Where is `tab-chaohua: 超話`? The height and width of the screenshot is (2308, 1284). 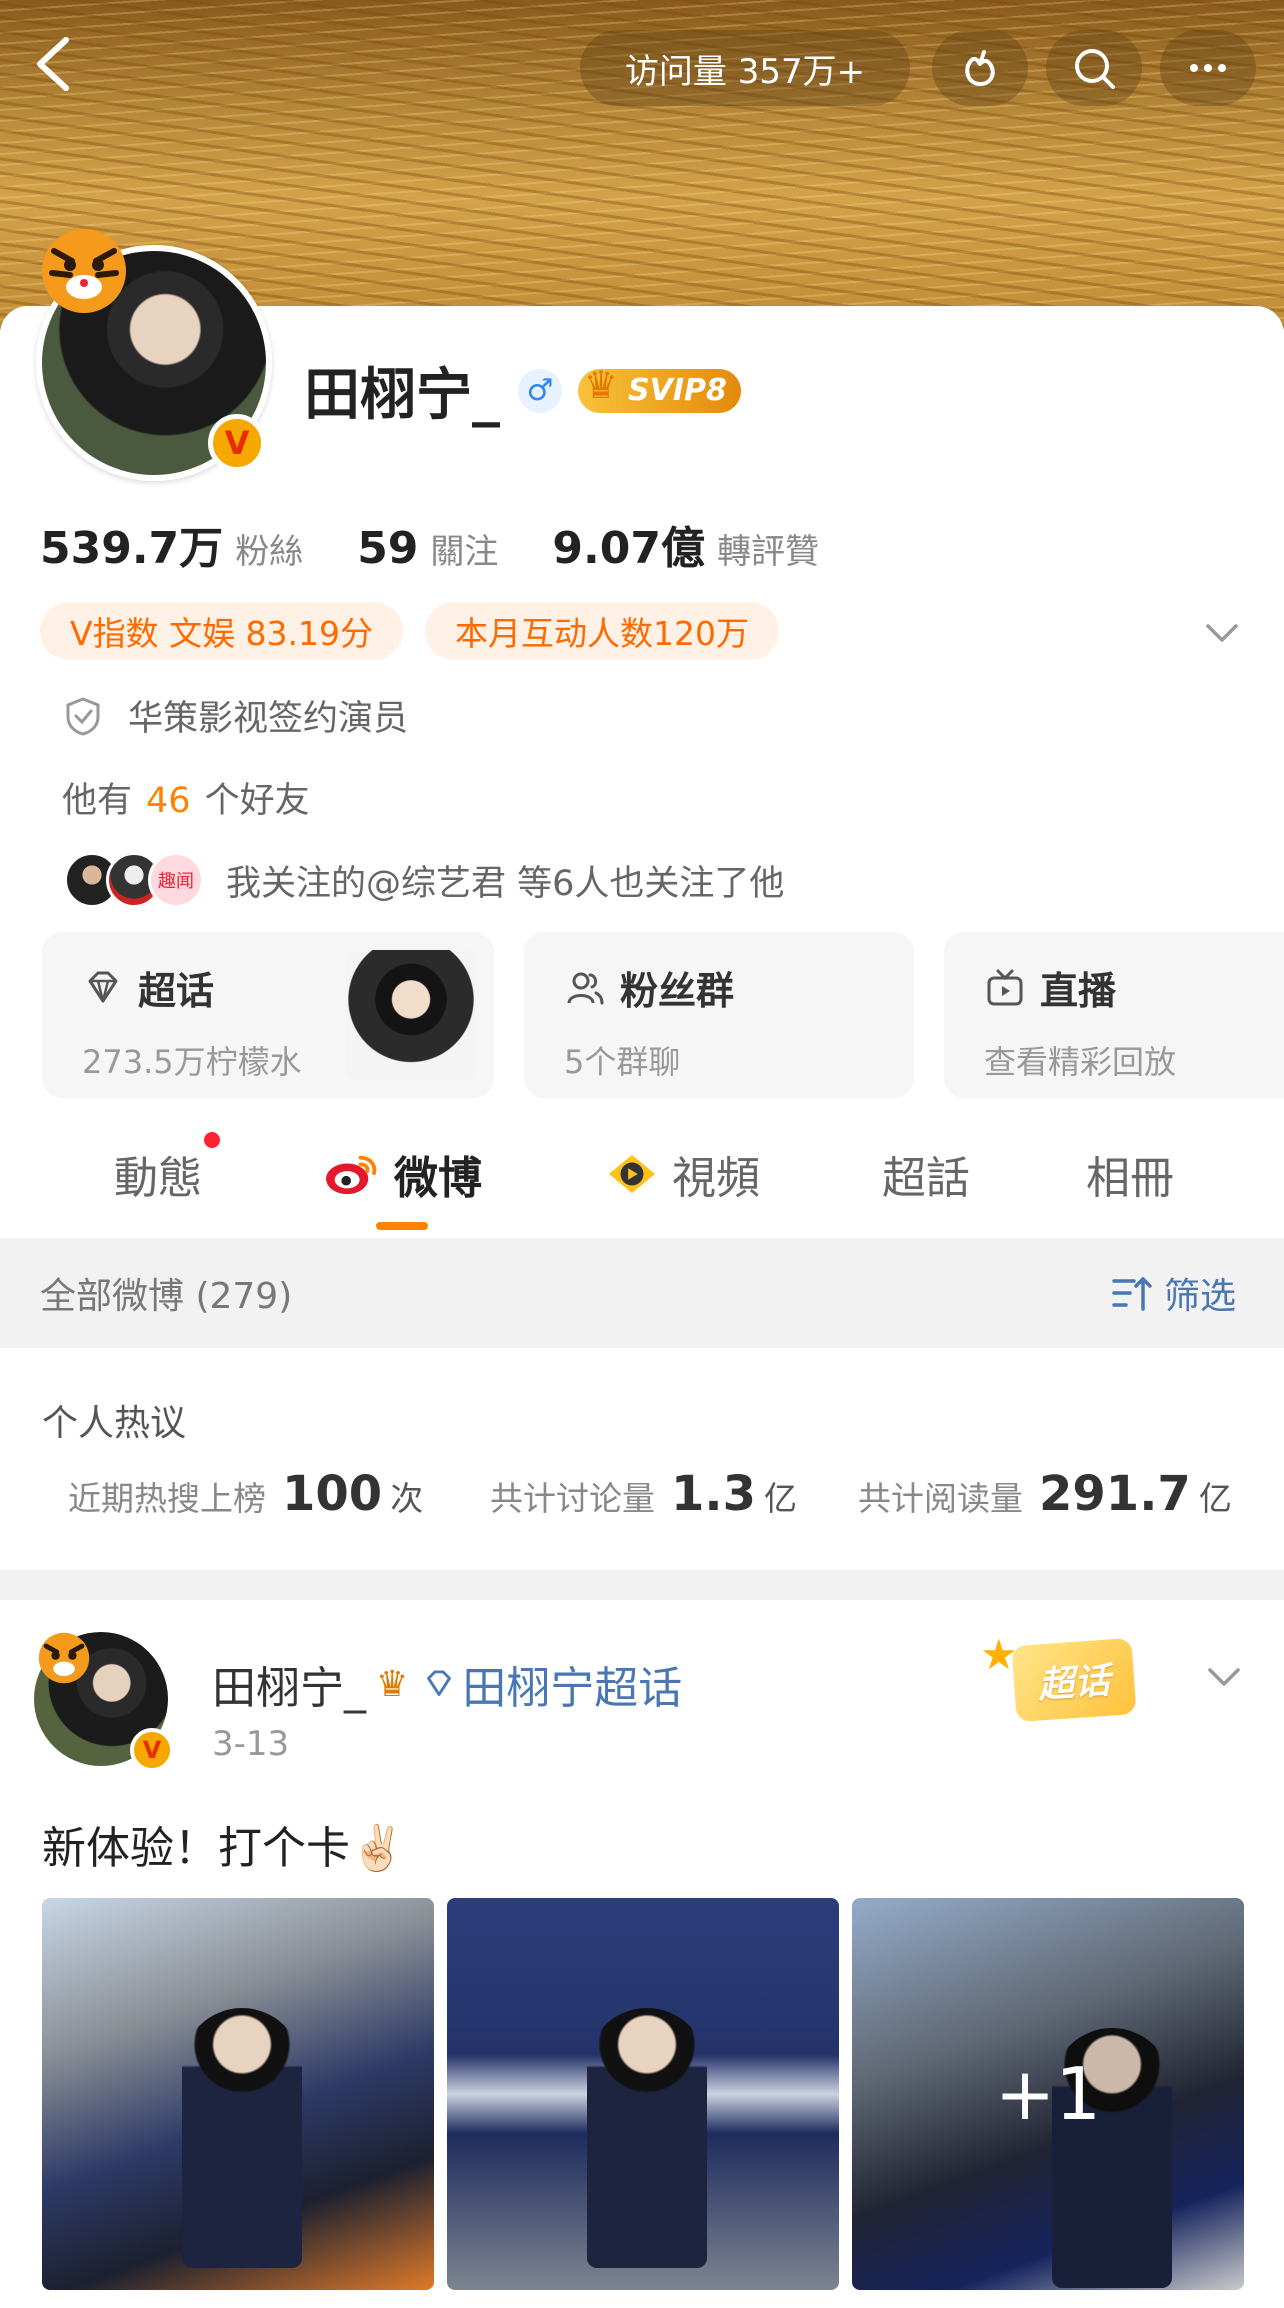 tab-chaohua: 超話 is located at coordinates (926, 1174).